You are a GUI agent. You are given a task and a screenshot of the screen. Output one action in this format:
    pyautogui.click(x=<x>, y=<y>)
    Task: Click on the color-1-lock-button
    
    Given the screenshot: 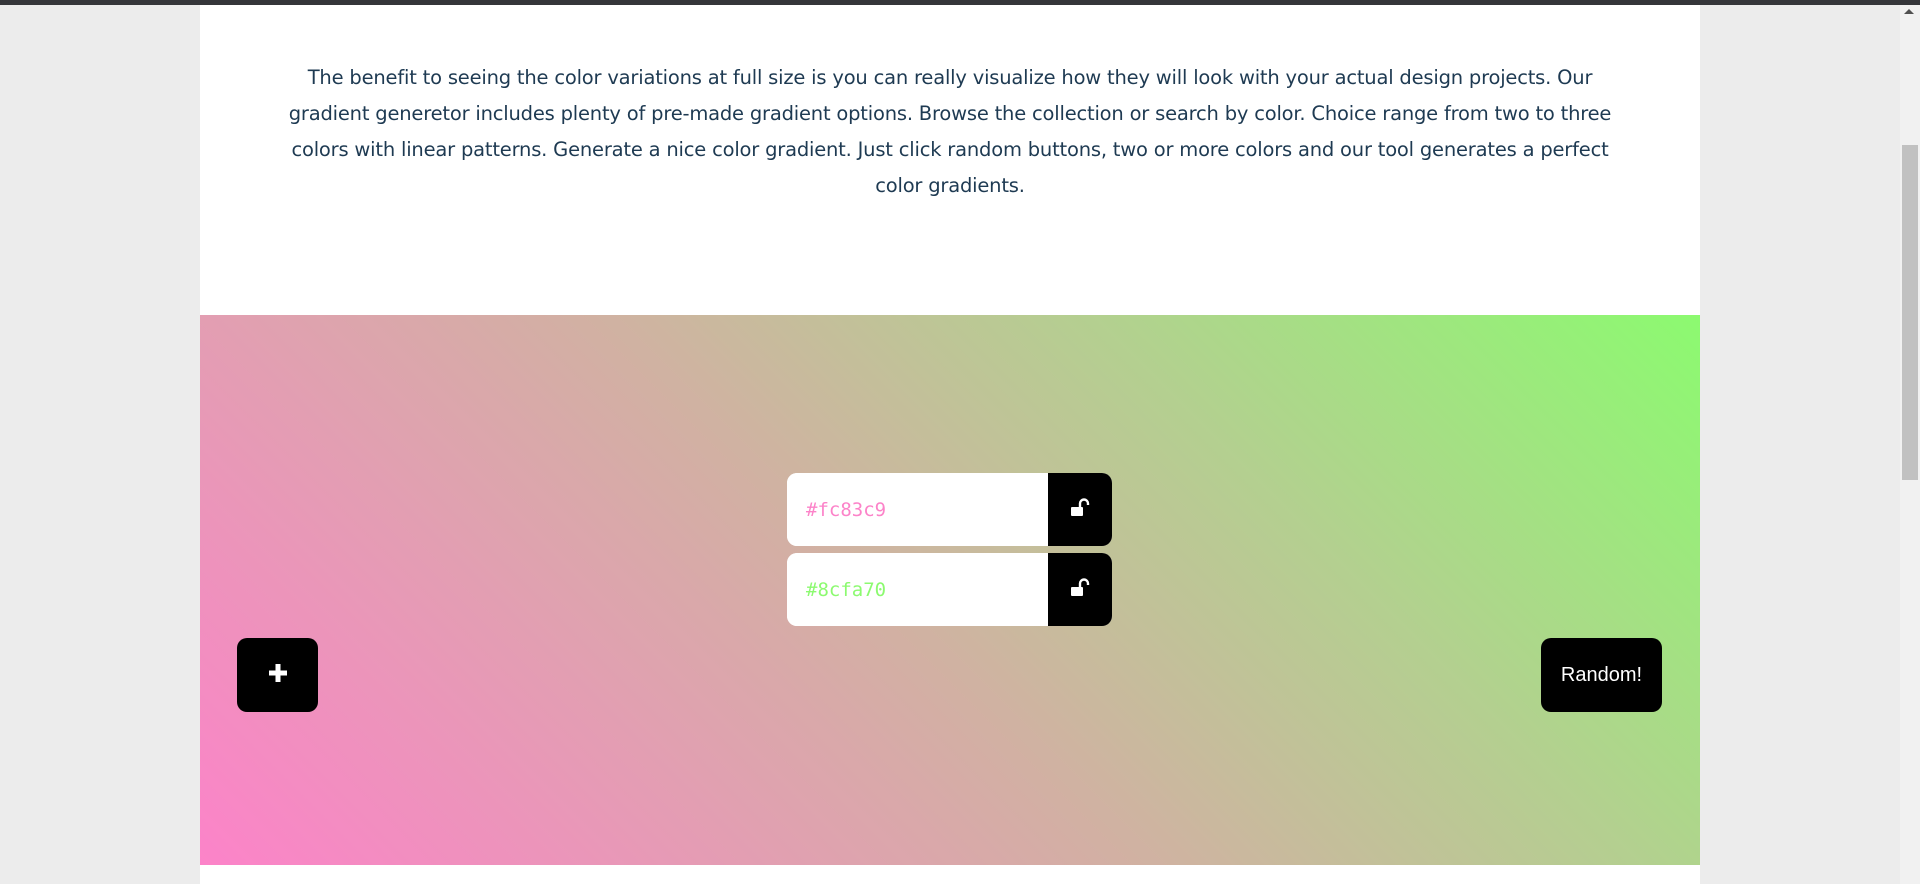 What is the action you would take?
    pyautogui.click(x=1080, y=509)
    